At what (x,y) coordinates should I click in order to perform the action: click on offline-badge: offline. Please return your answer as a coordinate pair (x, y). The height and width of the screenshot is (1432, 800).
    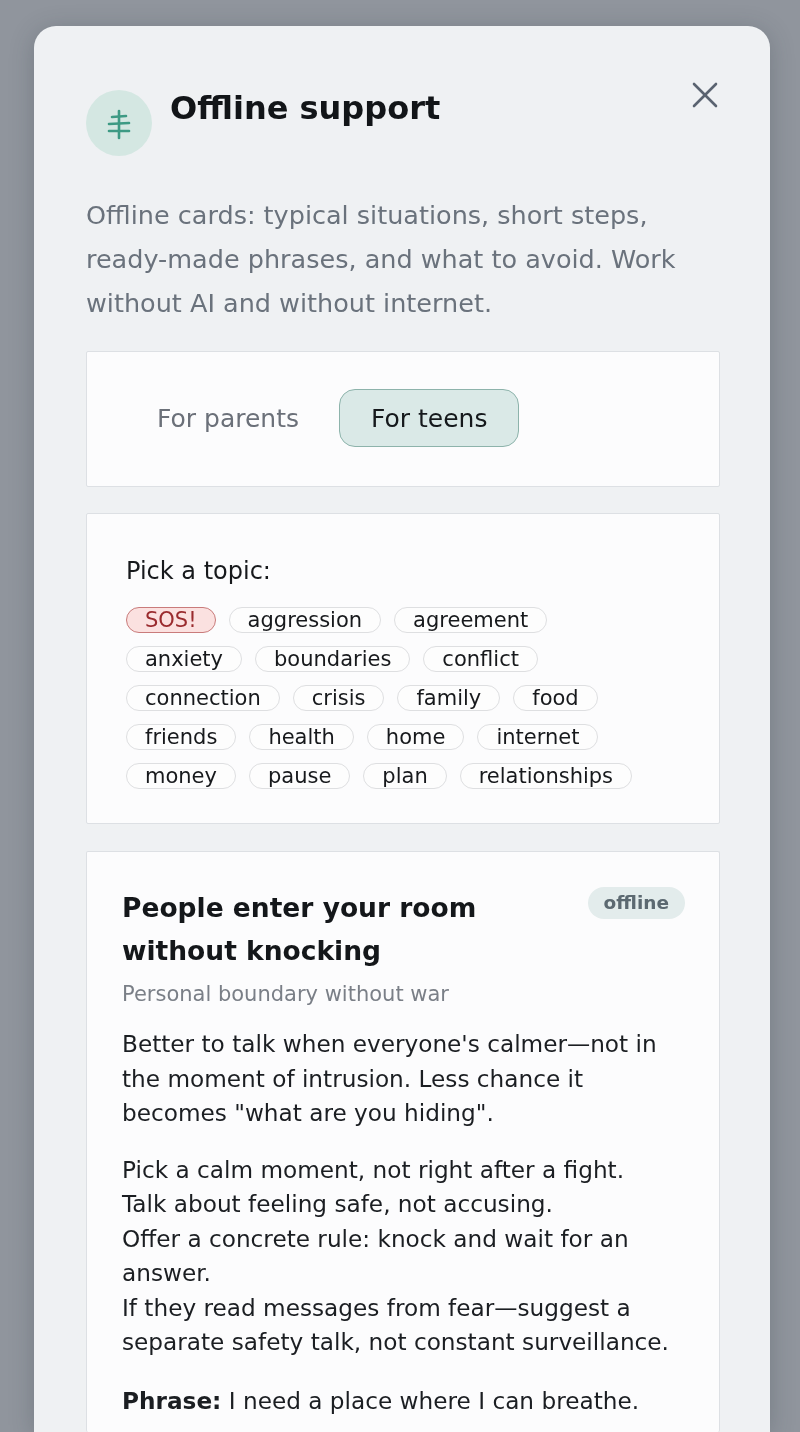
    Looking at the image, I should click on (636, 903).